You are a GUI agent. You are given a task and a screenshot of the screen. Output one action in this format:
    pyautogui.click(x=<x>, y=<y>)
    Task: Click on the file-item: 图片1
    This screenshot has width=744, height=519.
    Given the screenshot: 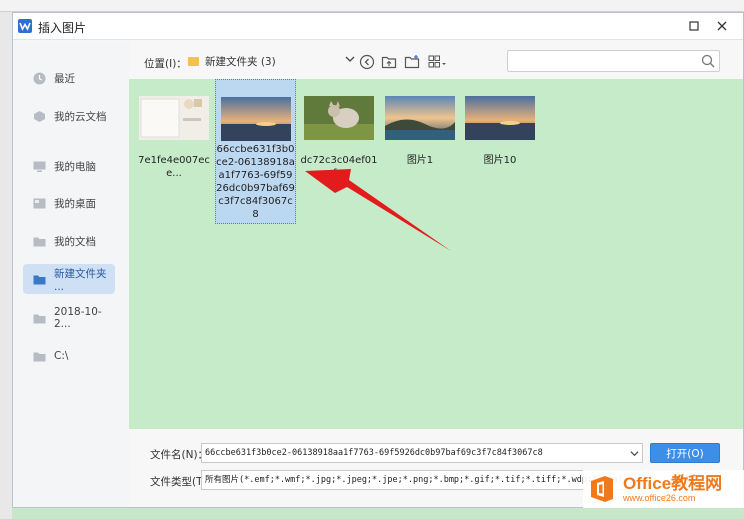 What is the action you would take?
    pyautogui.click(x=420, y=129)
    